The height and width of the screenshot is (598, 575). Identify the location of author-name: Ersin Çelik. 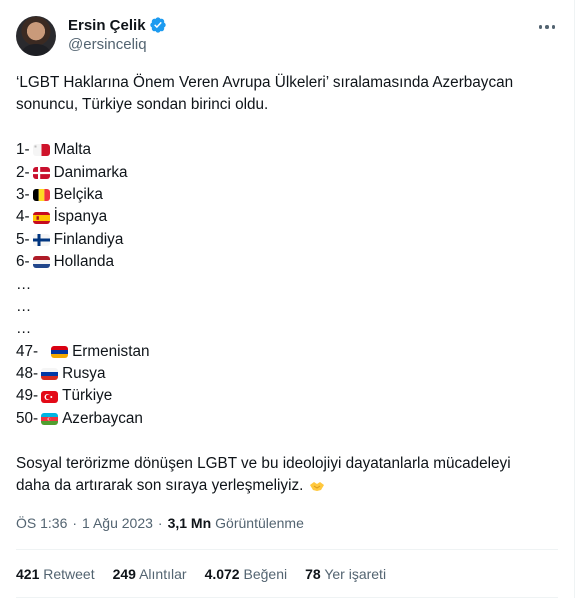
(107, 25).